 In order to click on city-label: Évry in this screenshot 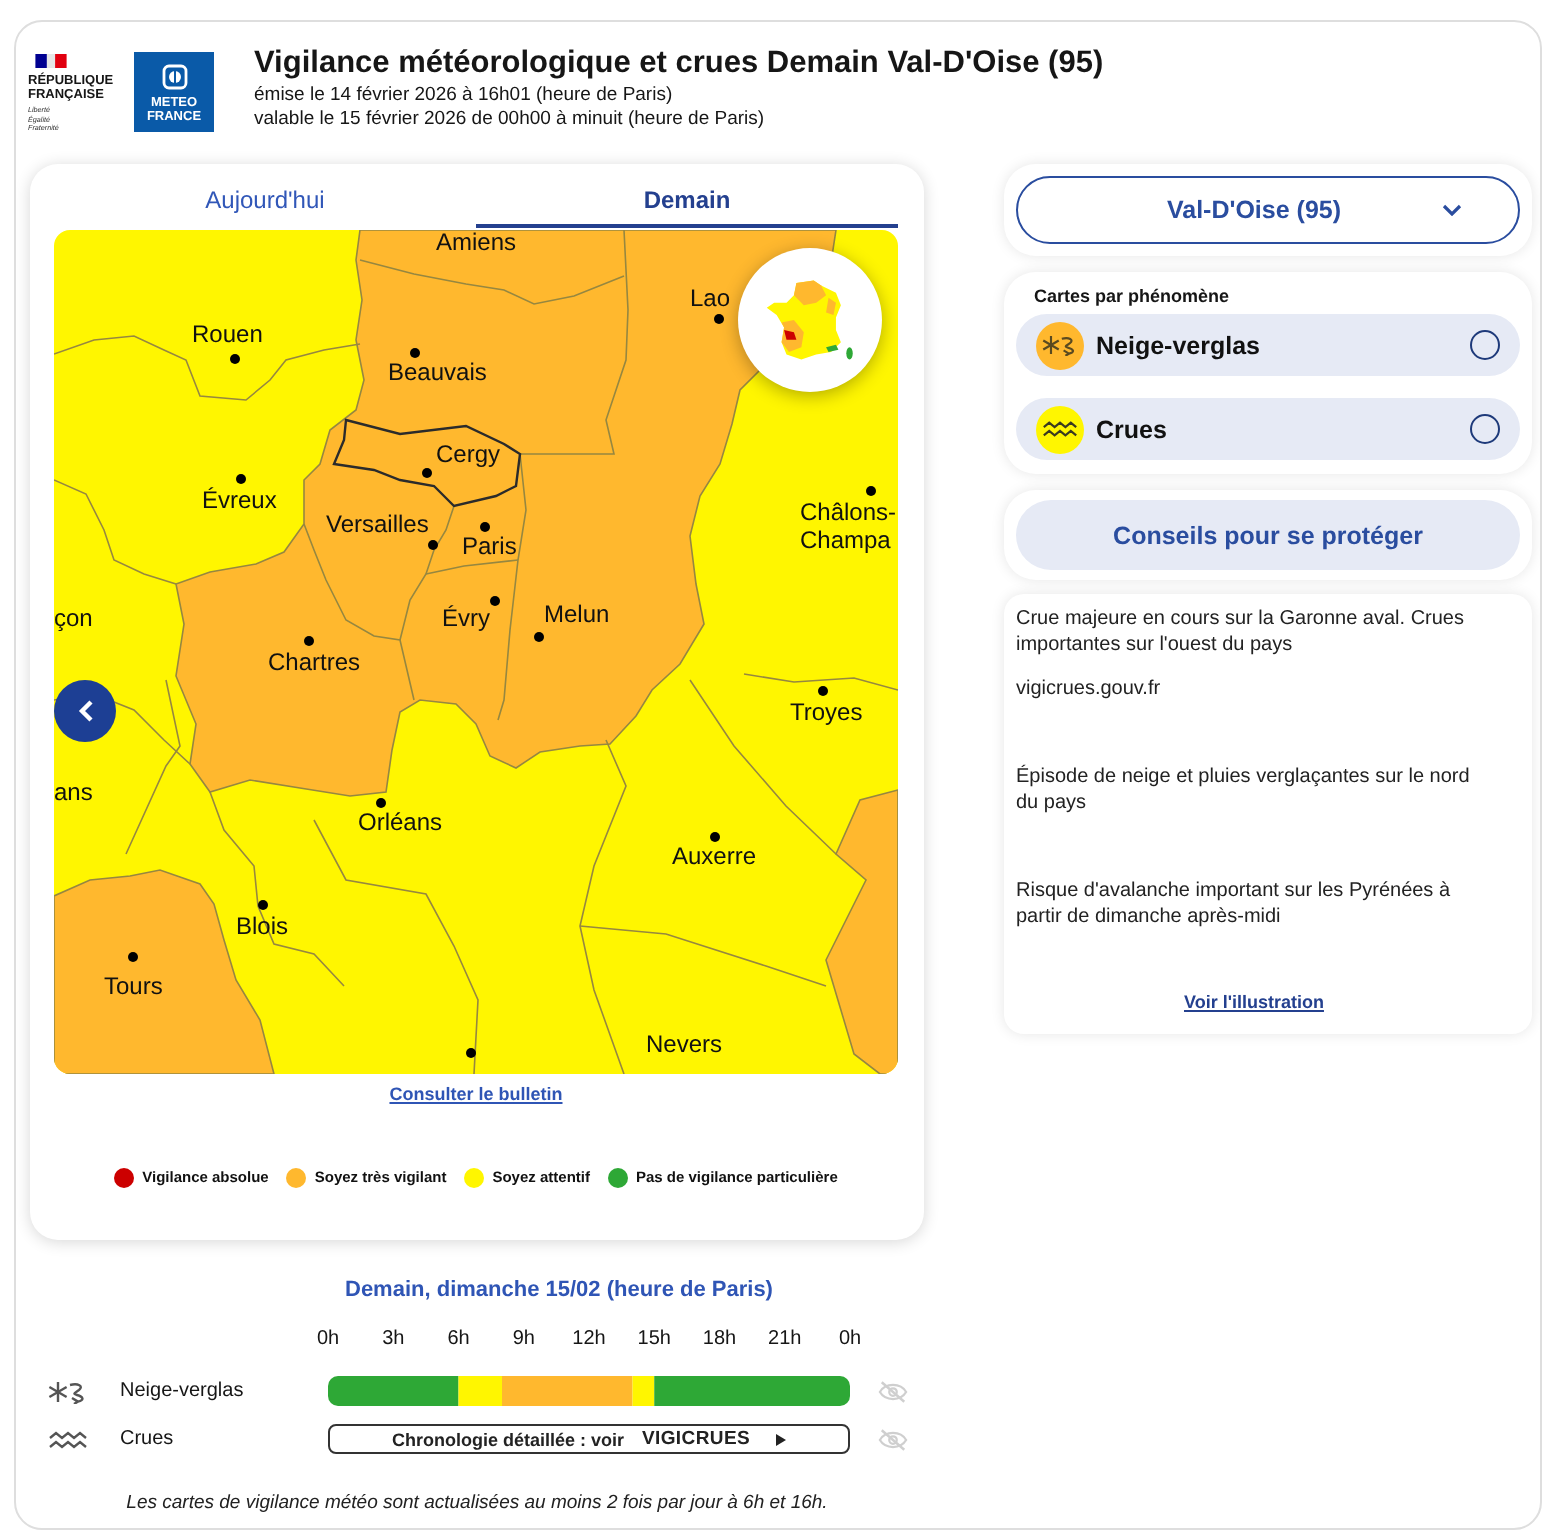, I will do `click(466, 618)`.